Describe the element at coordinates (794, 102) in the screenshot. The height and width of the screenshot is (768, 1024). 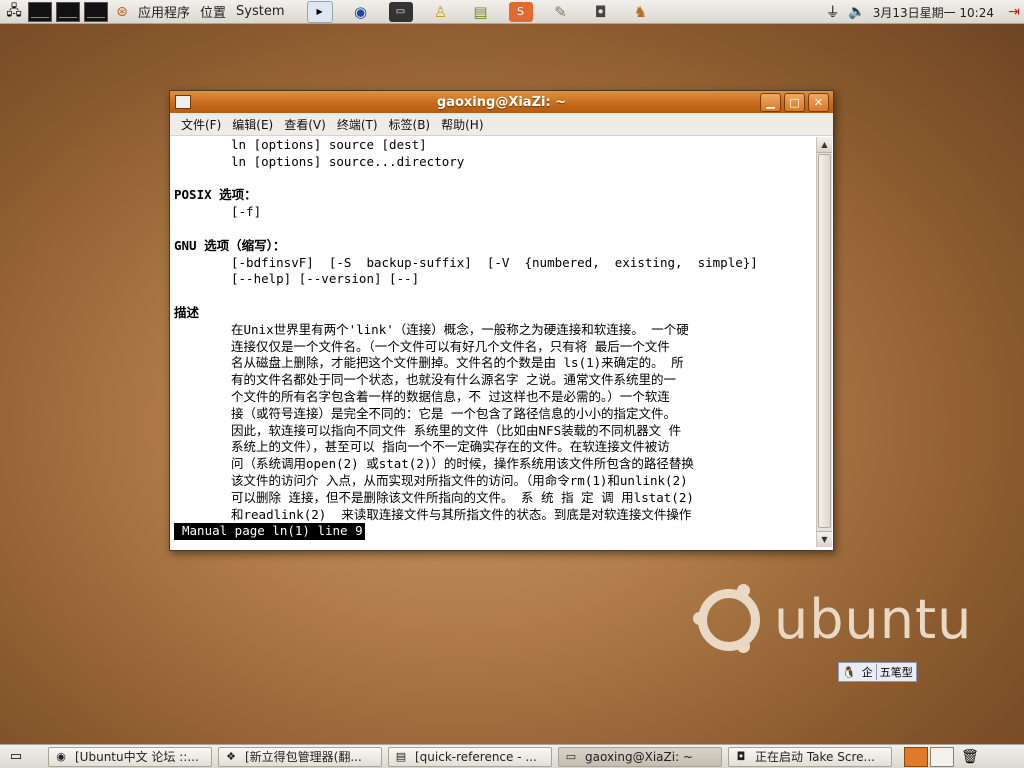
I see `maximize-button: □` at that location.